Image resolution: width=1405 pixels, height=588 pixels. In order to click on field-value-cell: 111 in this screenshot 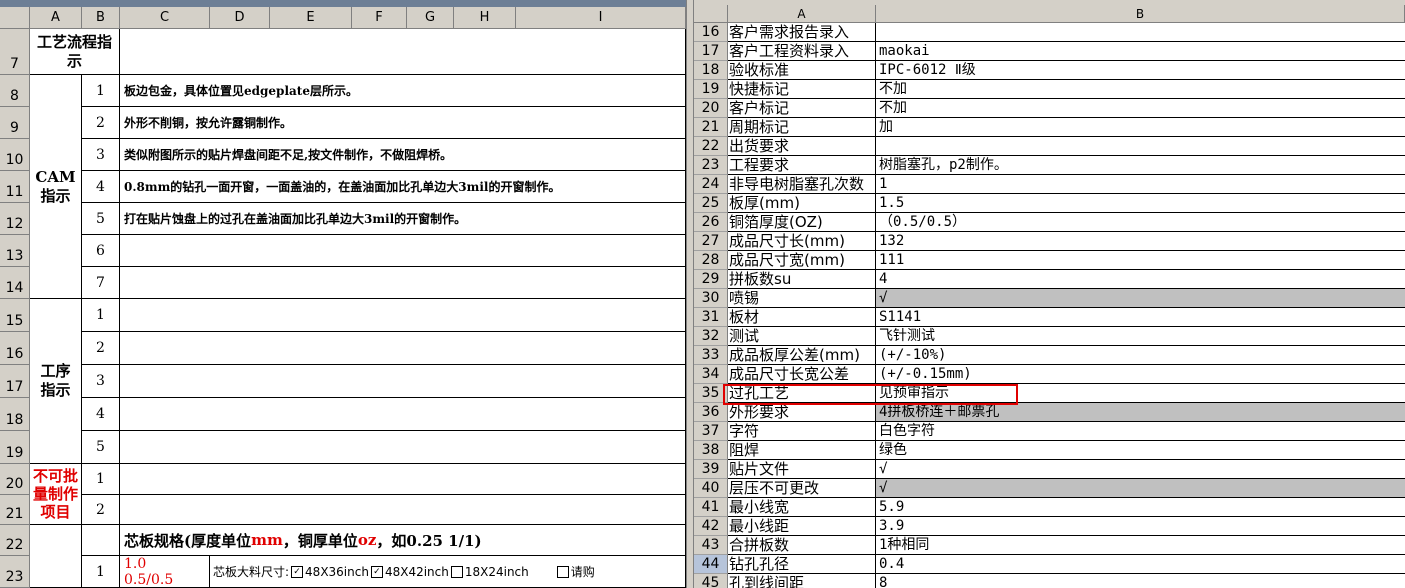, I will do `click(1140, 260)`.